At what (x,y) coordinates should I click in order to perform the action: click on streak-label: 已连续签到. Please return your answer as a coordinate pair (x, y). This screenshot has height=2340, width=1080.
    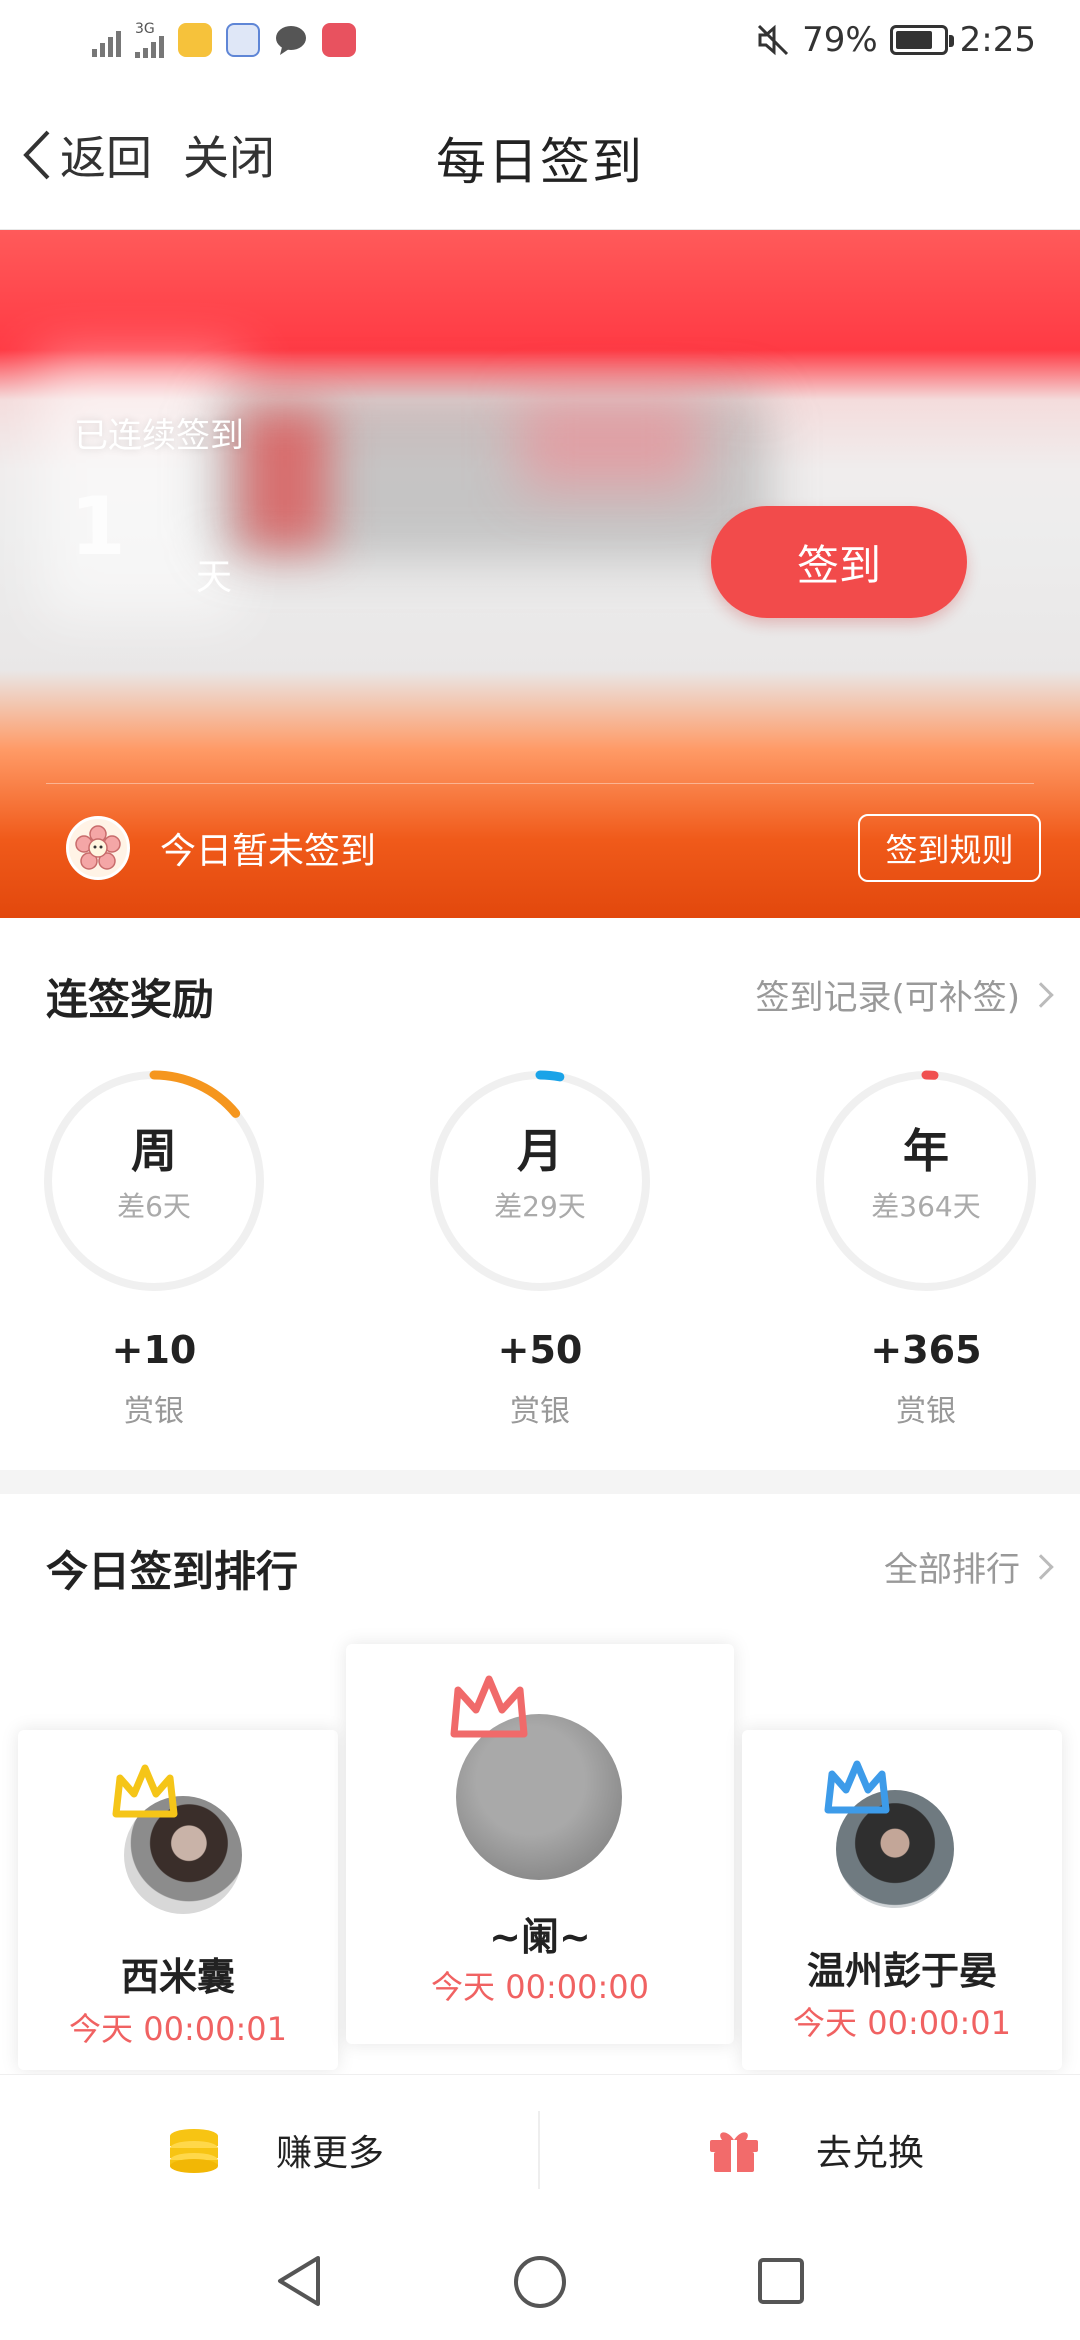
    Looking at the image, I should click on (159, 436).